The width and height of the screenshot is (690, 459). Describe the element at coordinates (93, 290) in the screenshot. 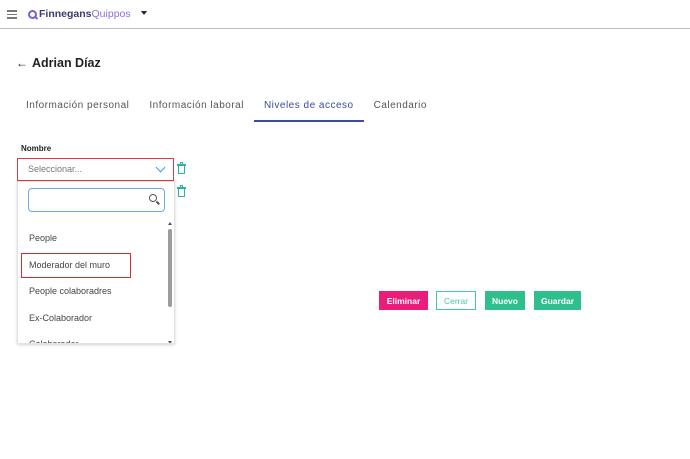

I see `dropdown-option: People colaboradres` at that location.